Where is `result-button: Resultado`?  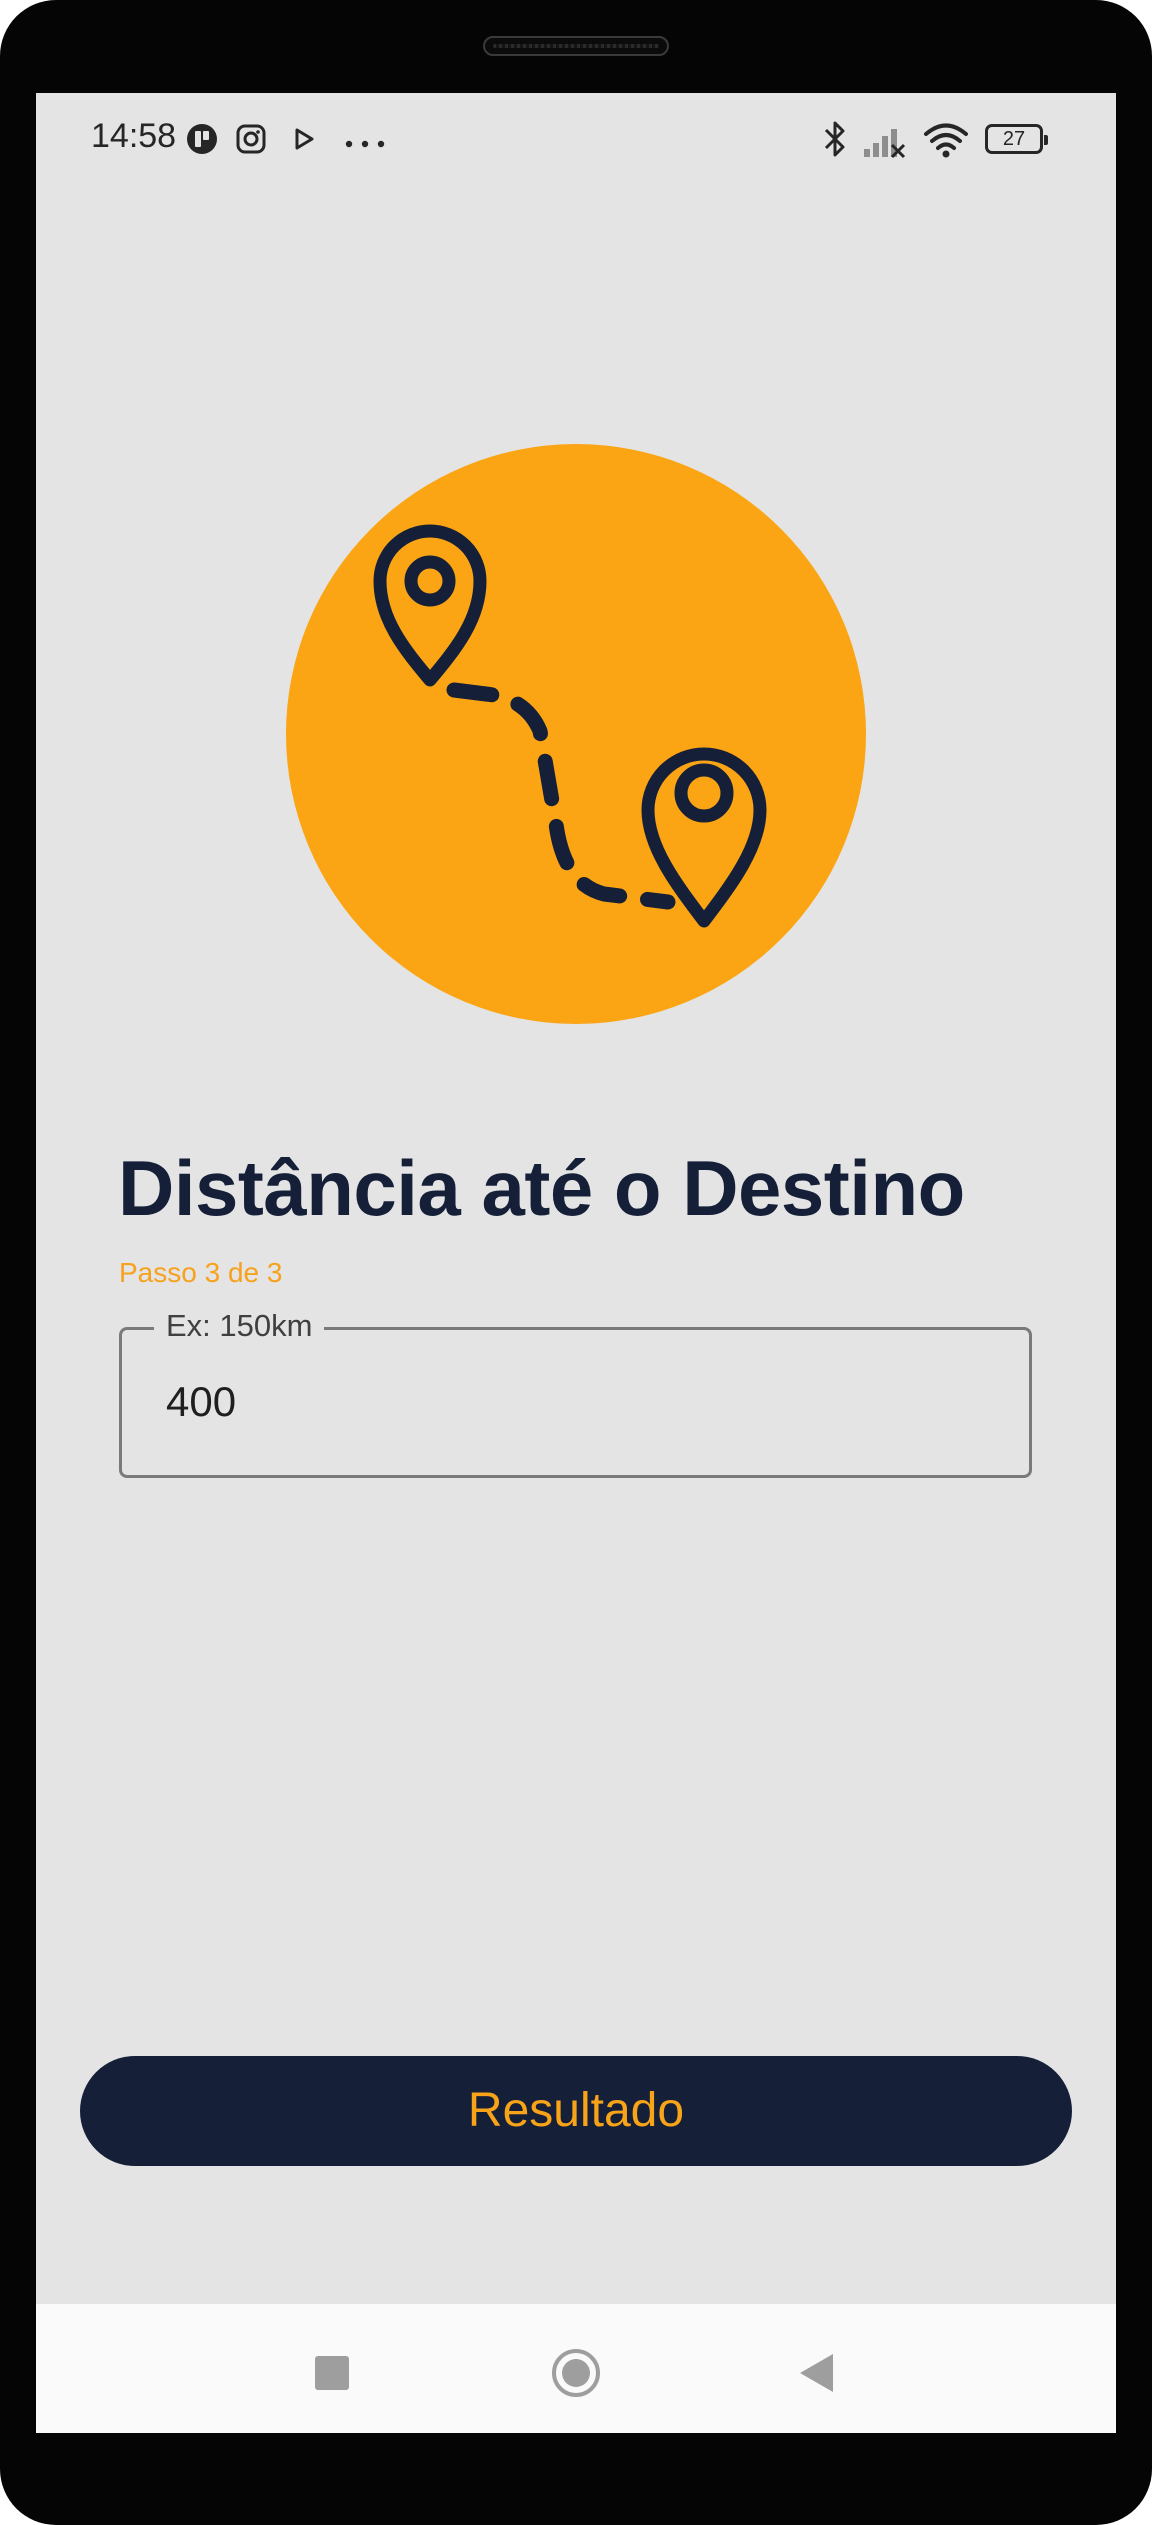 result-button: Resultado is located at coordinates (576, 2111).